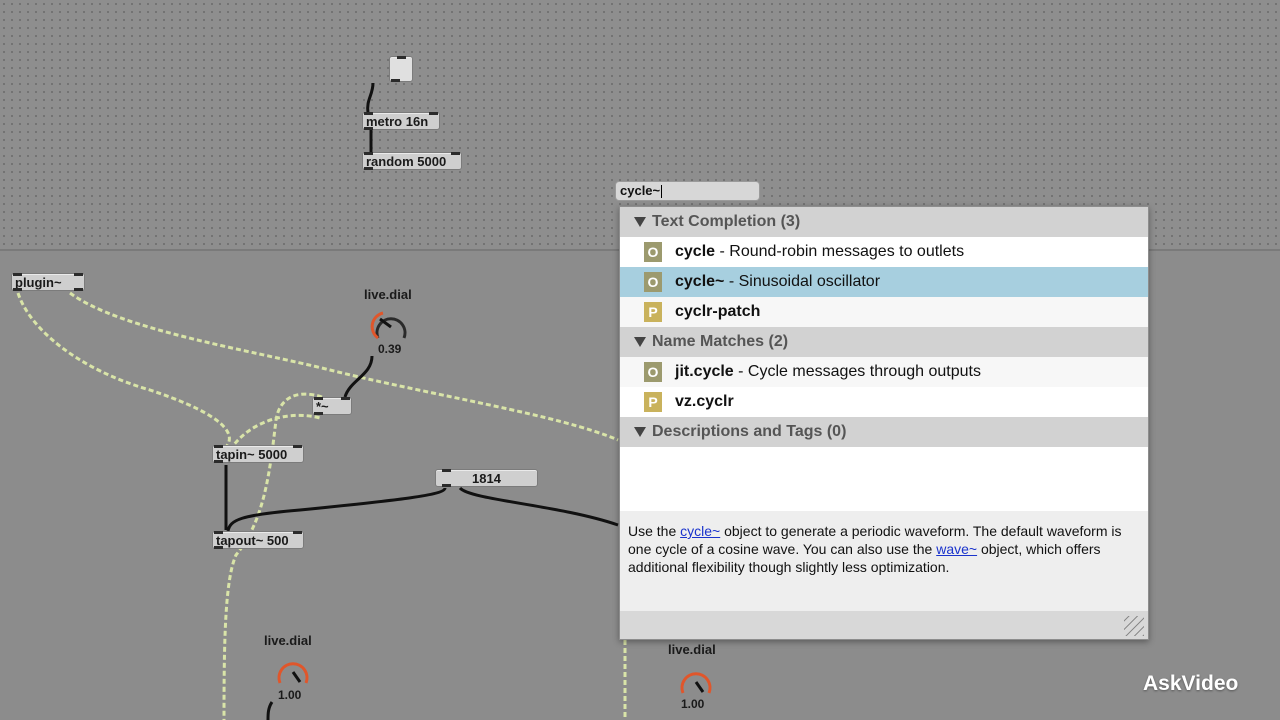 The height and width of the screenshot is (720, 1280). What do you see at coordinates (640, 190) in the screenshot?
I see `new-object-text: cycle~` at bounding box center [640, 190].